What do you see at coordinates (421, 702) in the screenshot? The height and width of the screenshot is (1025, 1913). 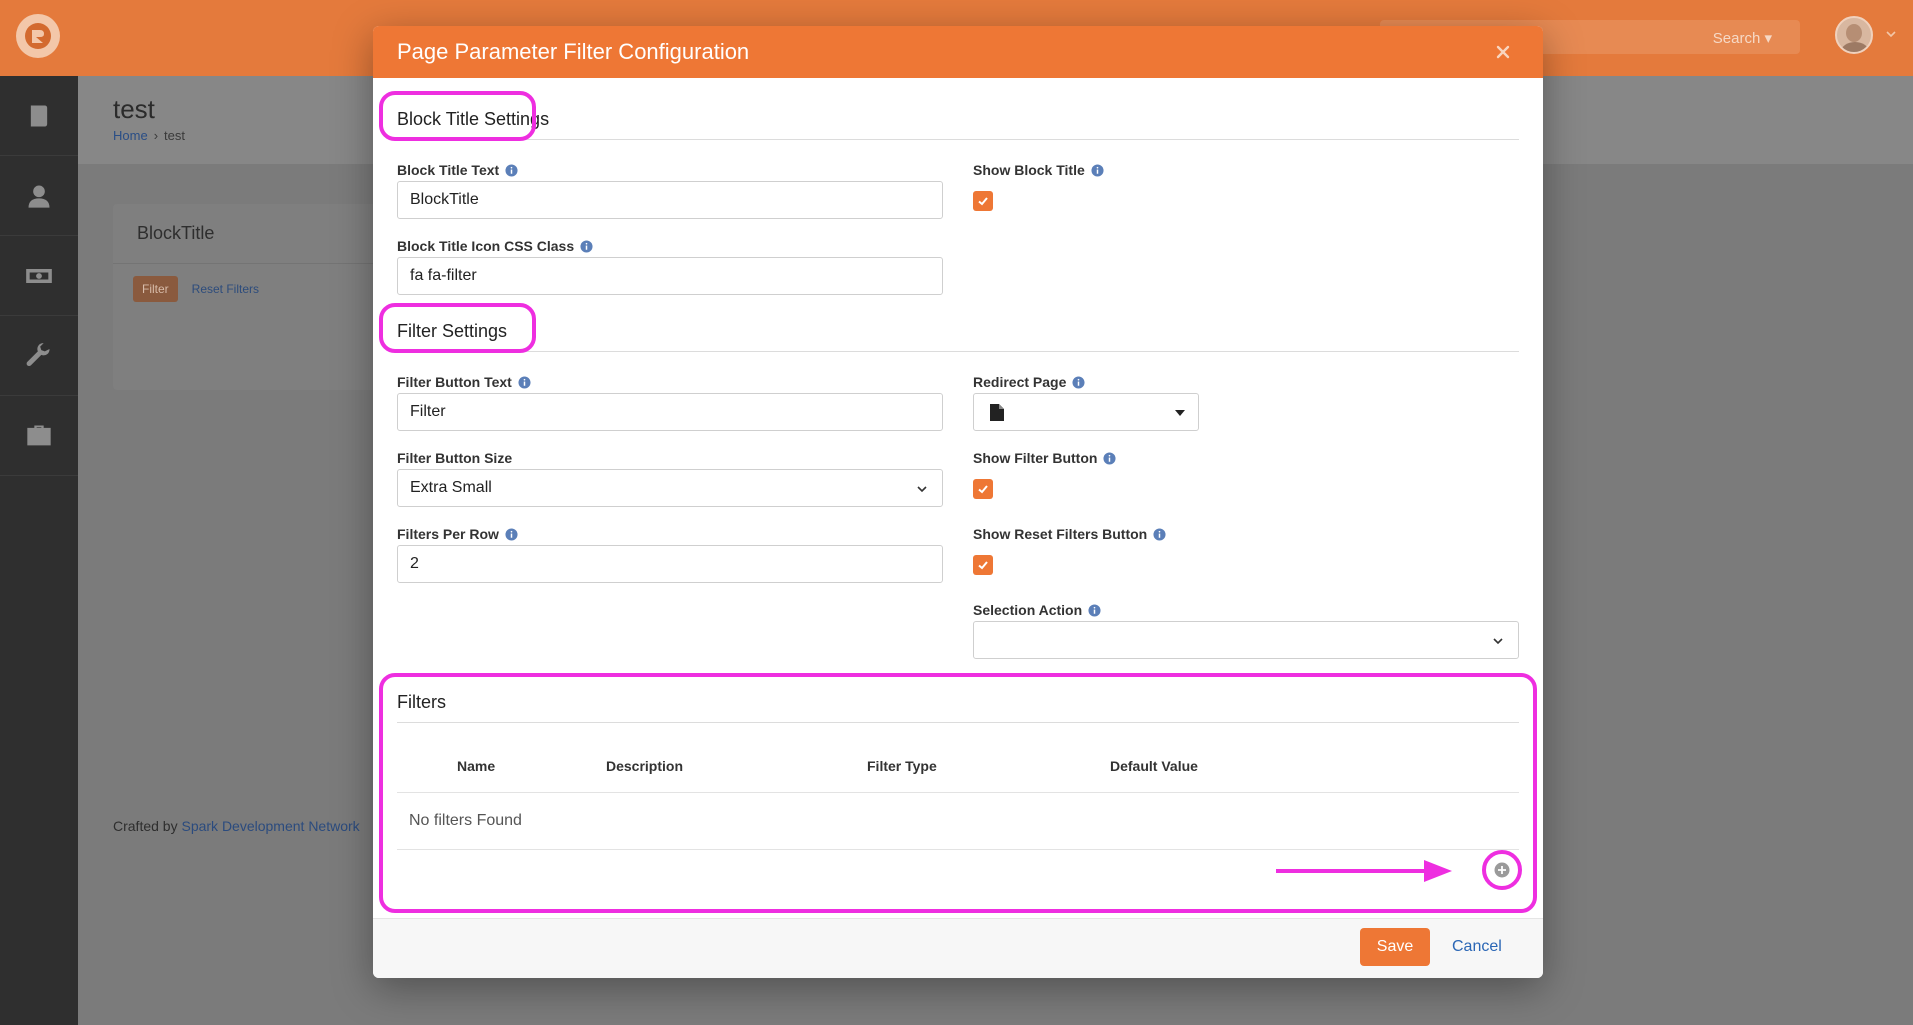 I see `filters-heading: Filters` at bounding box center [421, 702].